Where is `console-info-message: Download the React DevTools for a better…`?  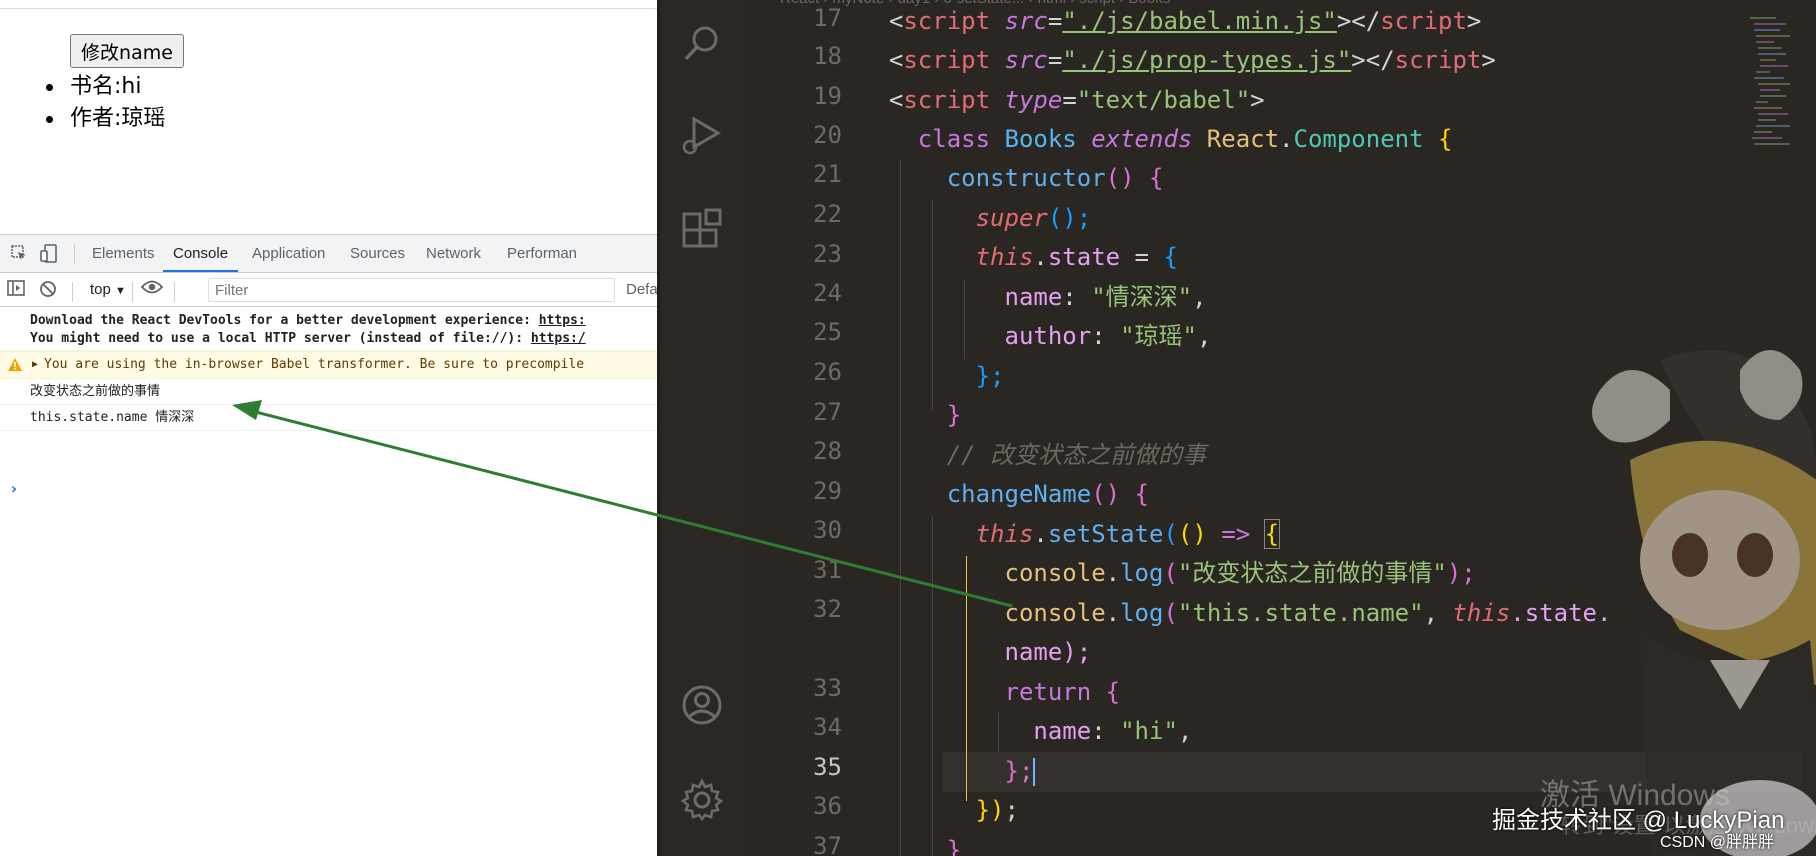 console-info-message: Download the React DevTools for a better… is located at coordinates (330, 329).